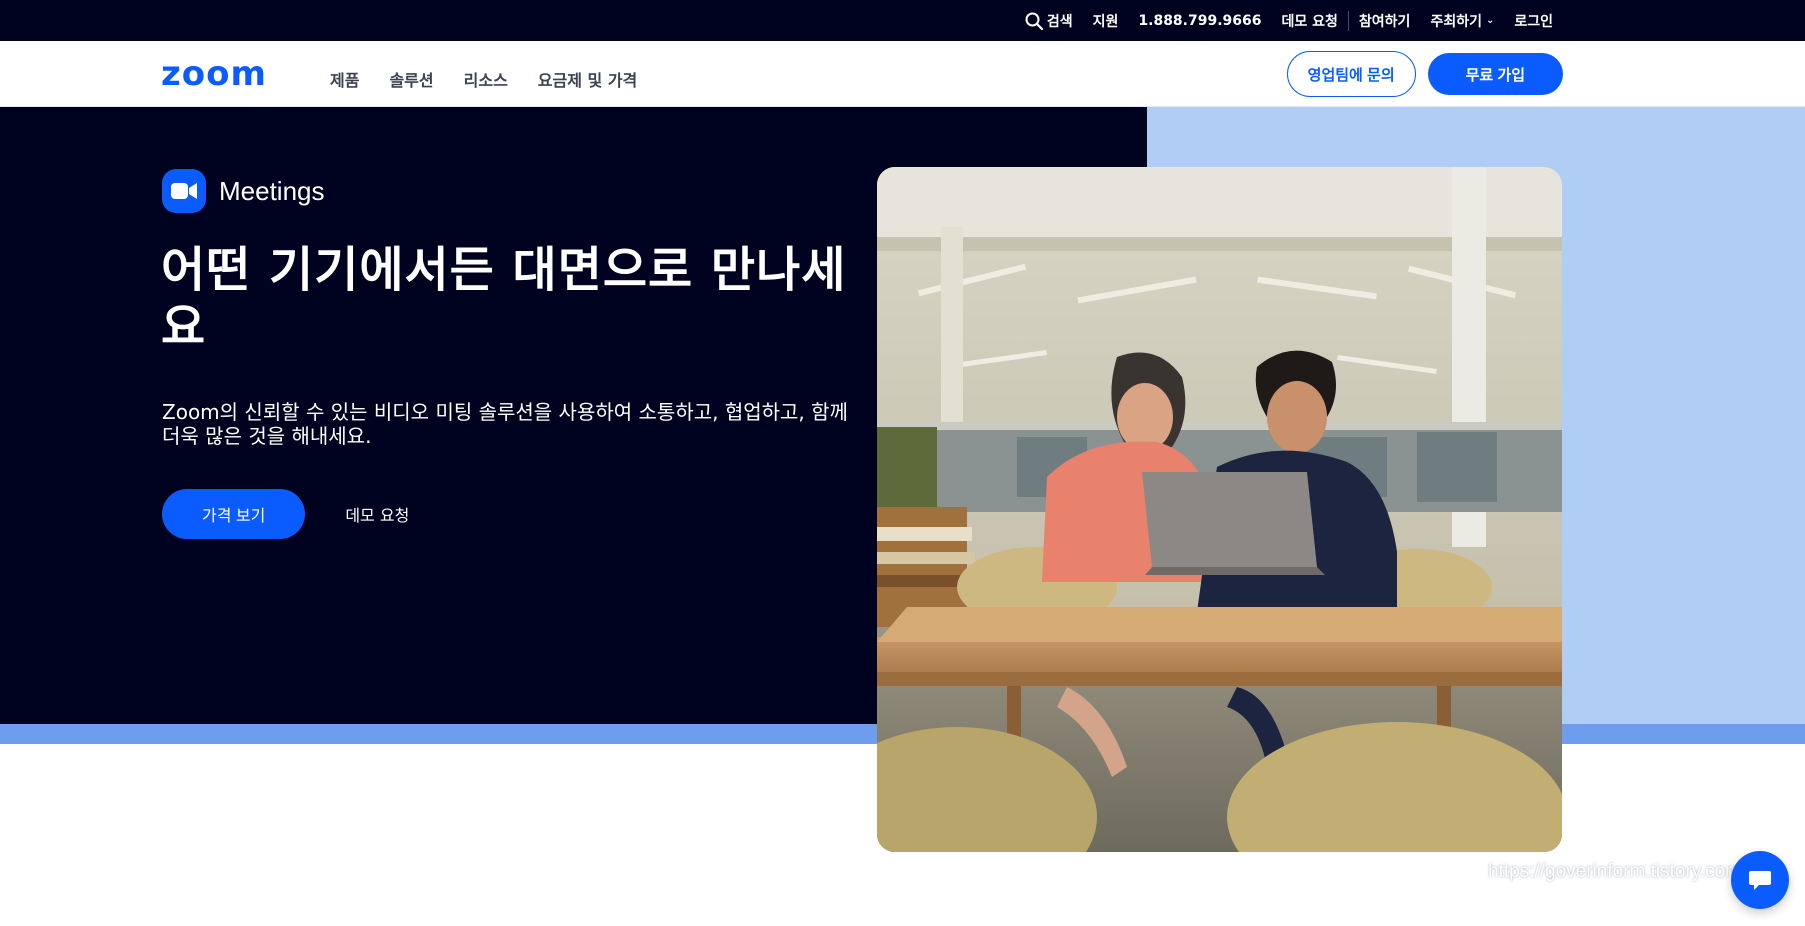  What do you see at coordinates (1495, 74) in the screenshot?
I see `signup-button: 무료 가입` at bounding box center [1495, 74].